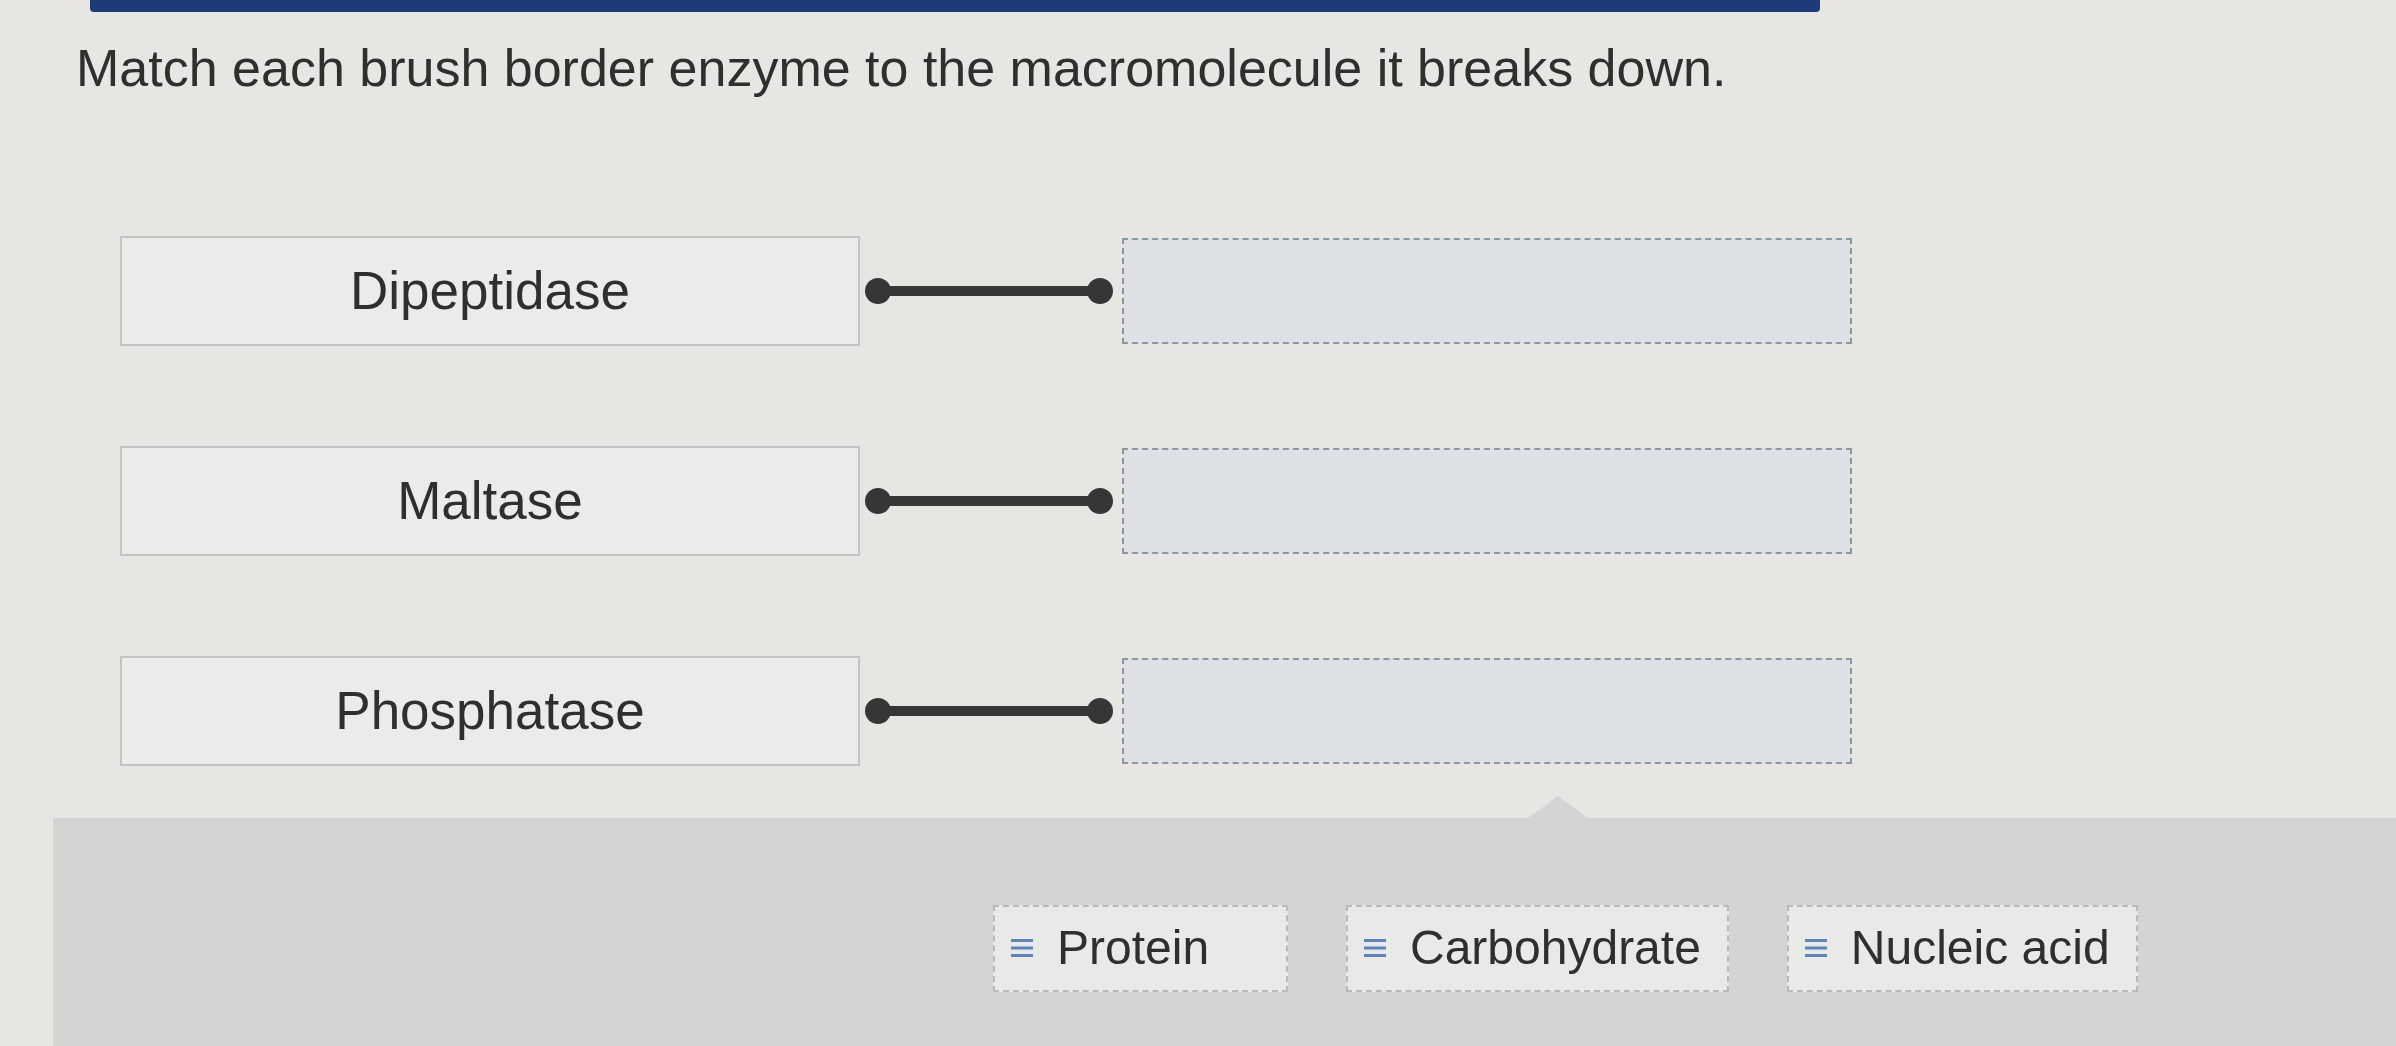 The width and height of the screenshot is (2396, 1046). I want to click on enzyme-term: Maltase, so click(490, 501).